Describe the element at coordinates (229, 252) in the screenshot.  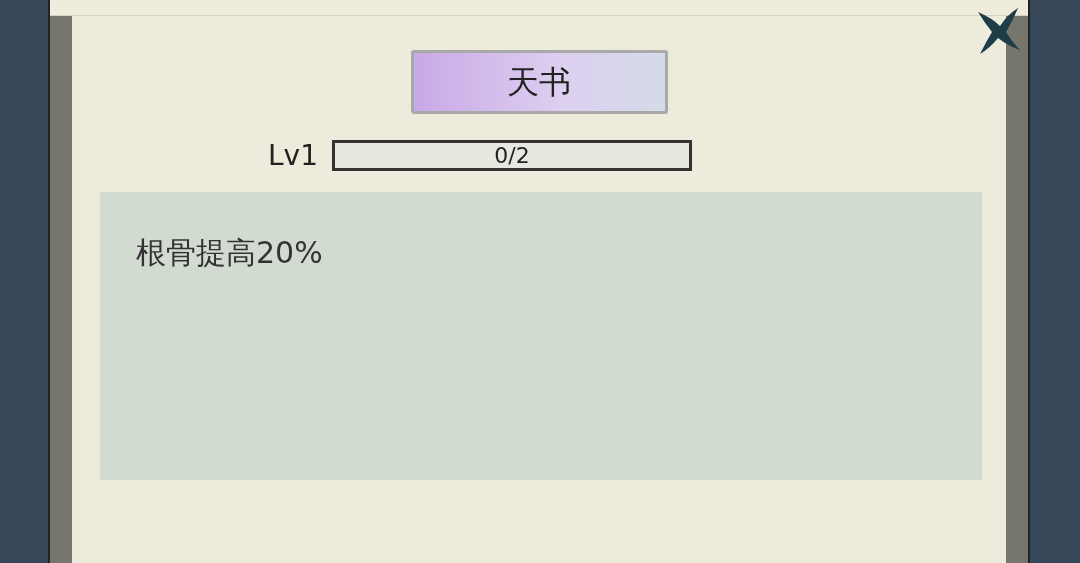
I see `description-text: 根骨提高20%` at that location.